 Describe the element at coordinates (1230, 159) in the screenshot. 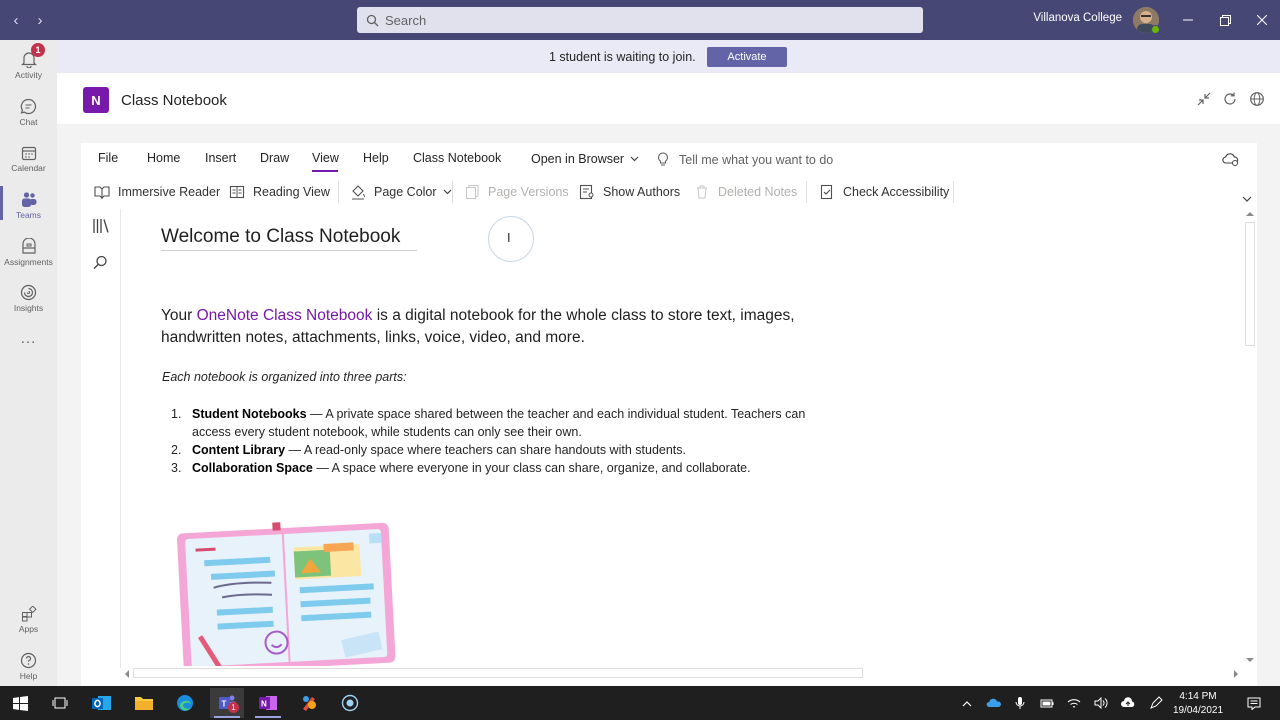

I see `cloud-sync-icon` at that location.